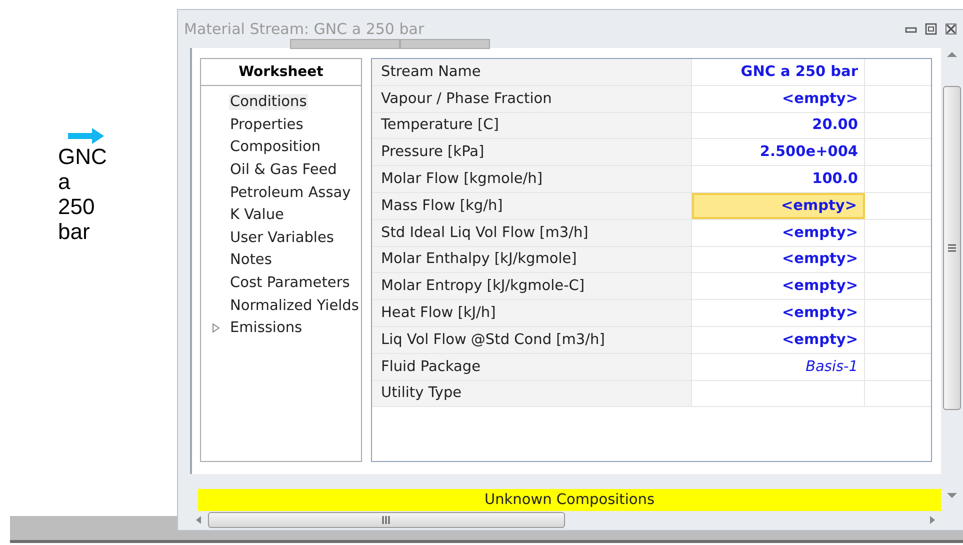 This screenshot has height=545, width=963. What do you see at coordinates (532, 152) in the screenshot?
I see `row-label: Pressure [kPa]` at bounding box center [532, 152].